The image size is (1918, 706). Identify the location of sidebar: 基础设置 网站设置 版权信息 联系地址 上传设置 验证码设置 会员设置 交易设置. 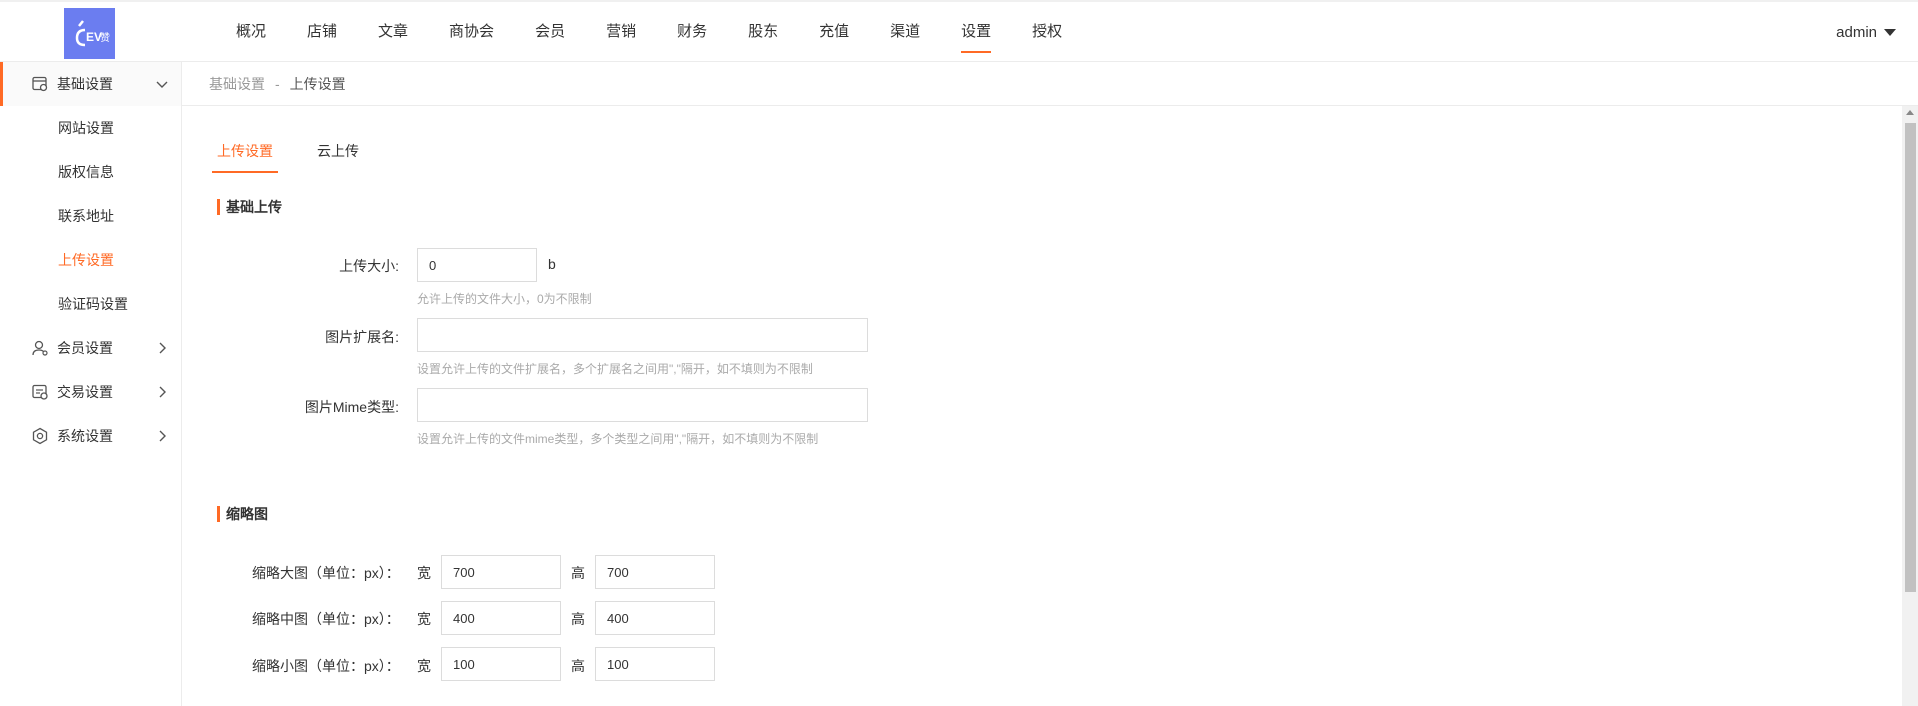
(91, 384).